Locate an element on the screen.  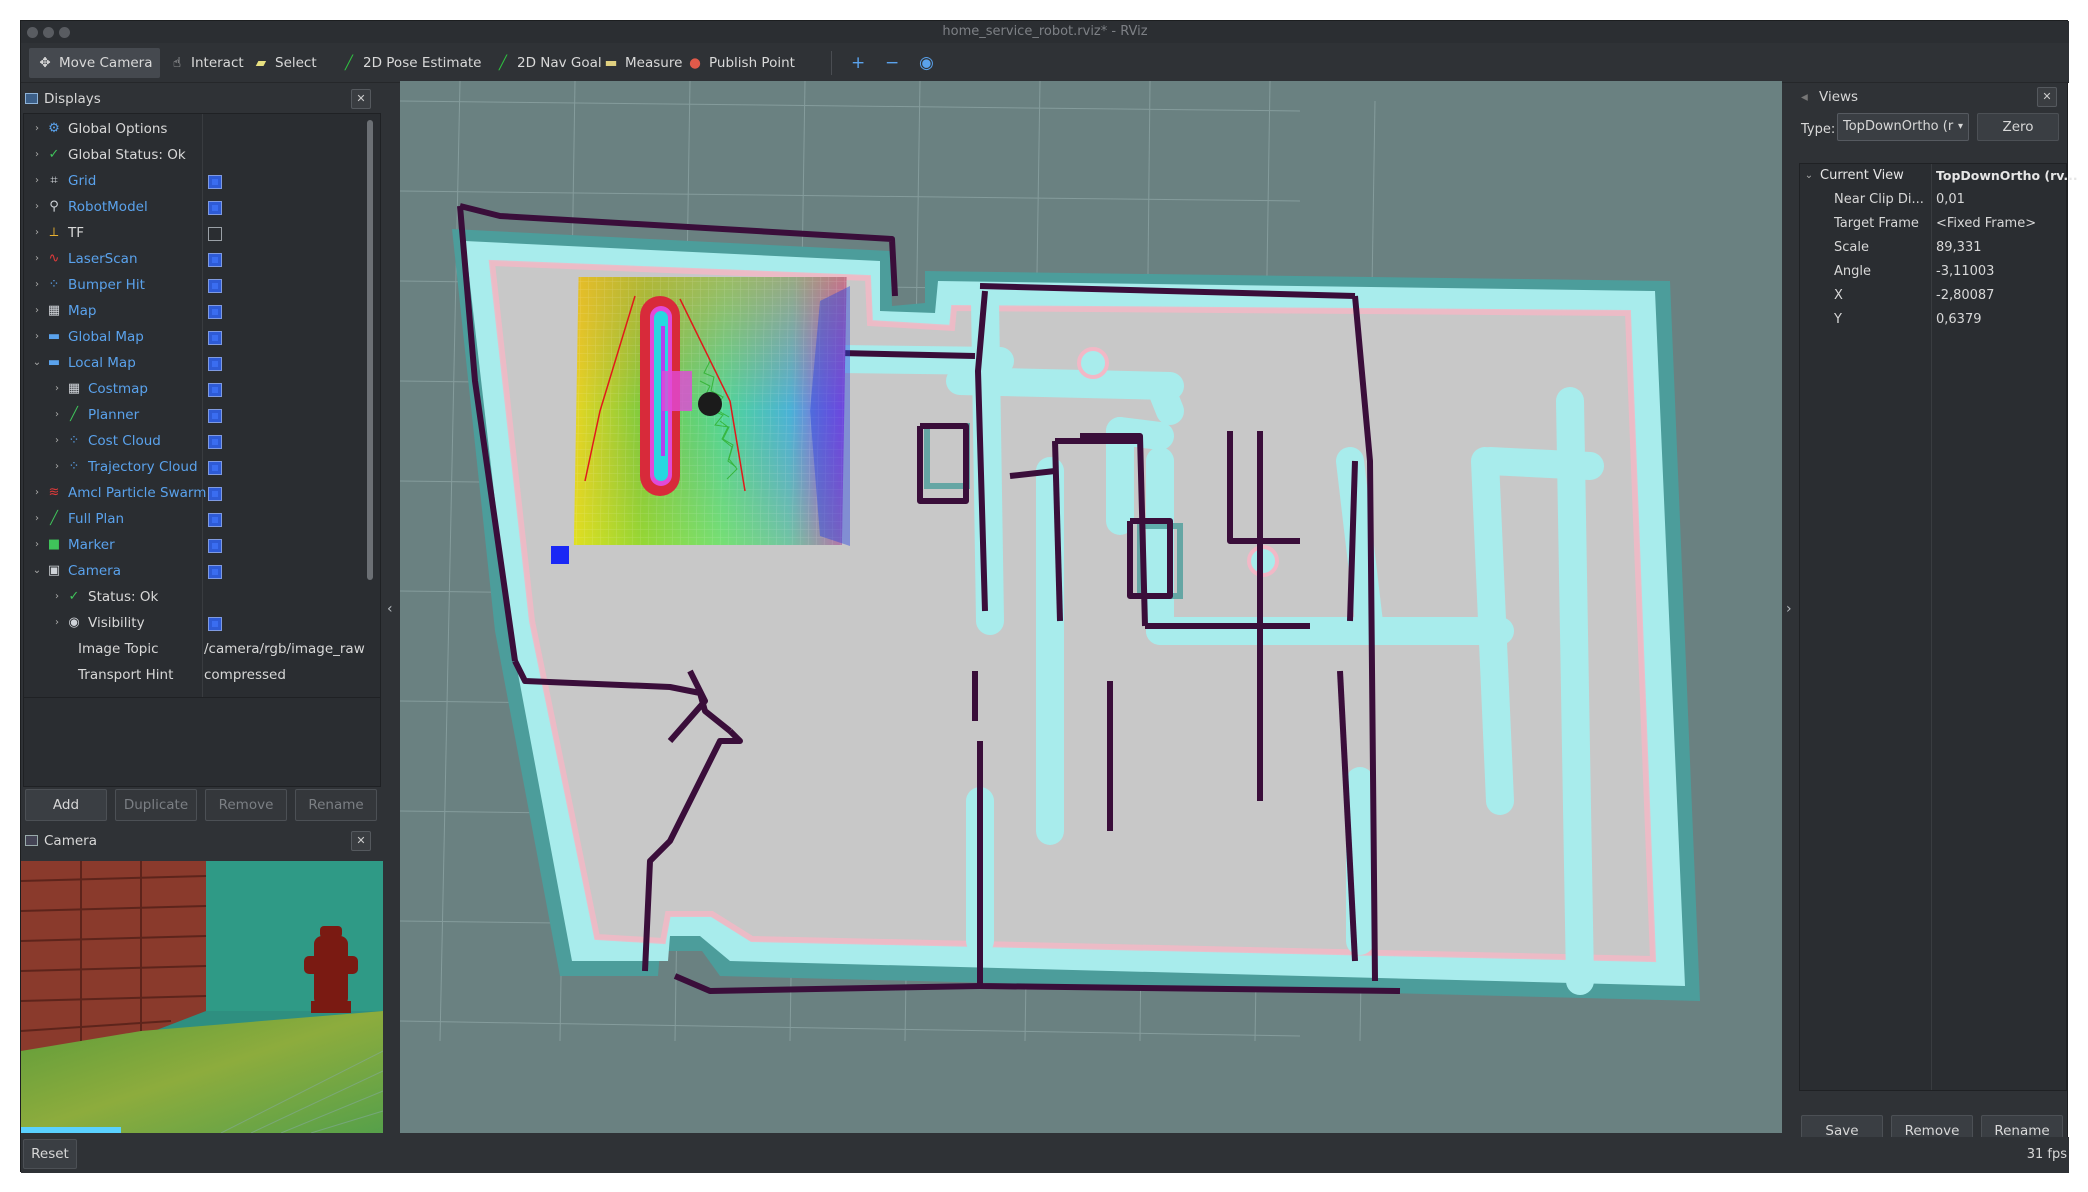
minimize-window-dot is located at coordinates (48, 32).